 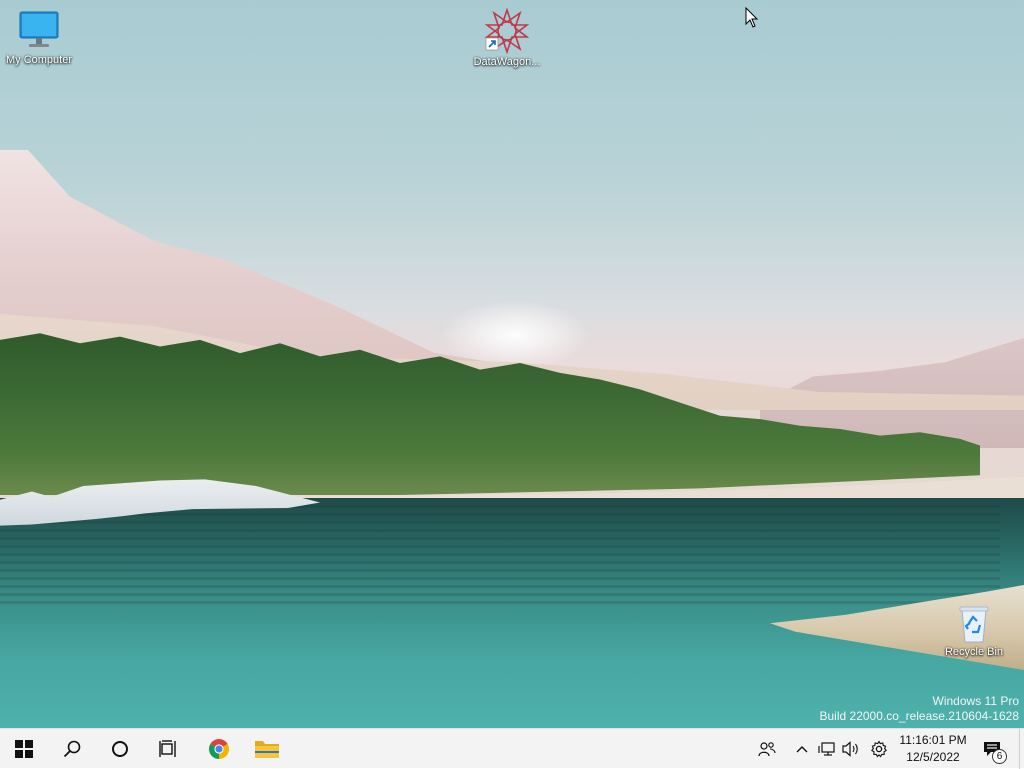 I want to click on people-button, so click(x=767, y=749).